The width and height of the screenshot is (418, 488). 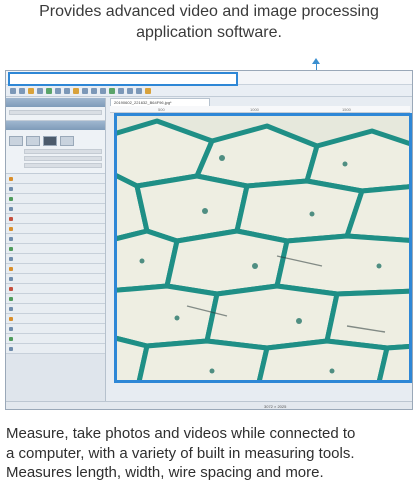 What do you see at coordinates (121, 90) in the screenshot?
I see `text-tool-icon` at bounding box center [121, 90].